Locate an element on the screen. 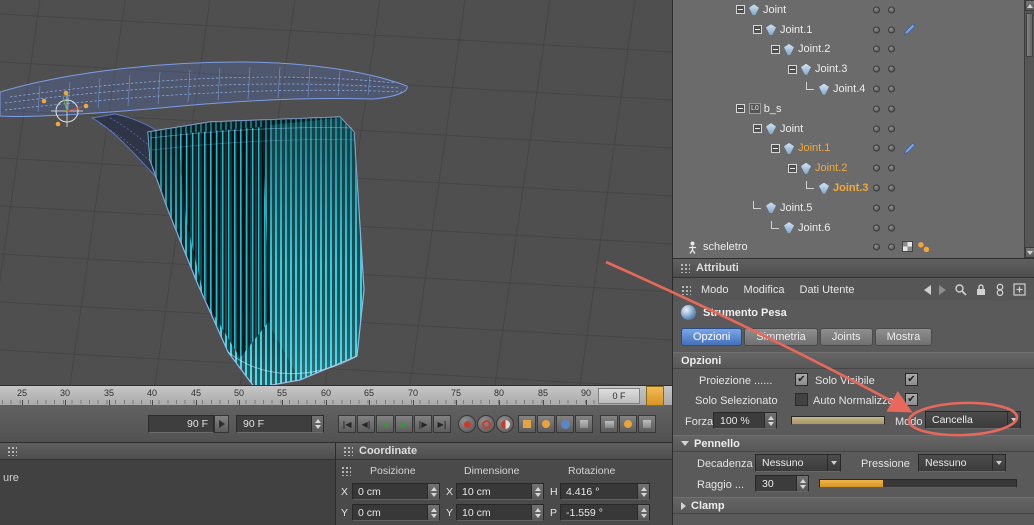  menu-modo: Modo is located at coordinates (715, 290).